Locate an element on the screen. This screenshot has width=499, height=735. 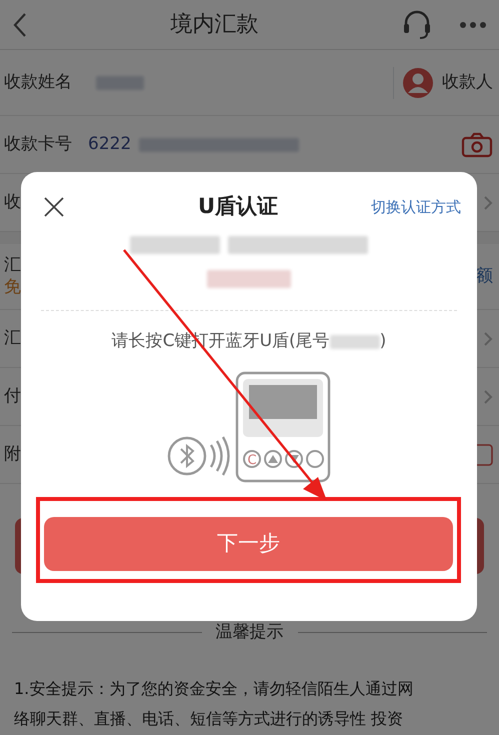
field-label: 收 is located at coordinates (12, 202).